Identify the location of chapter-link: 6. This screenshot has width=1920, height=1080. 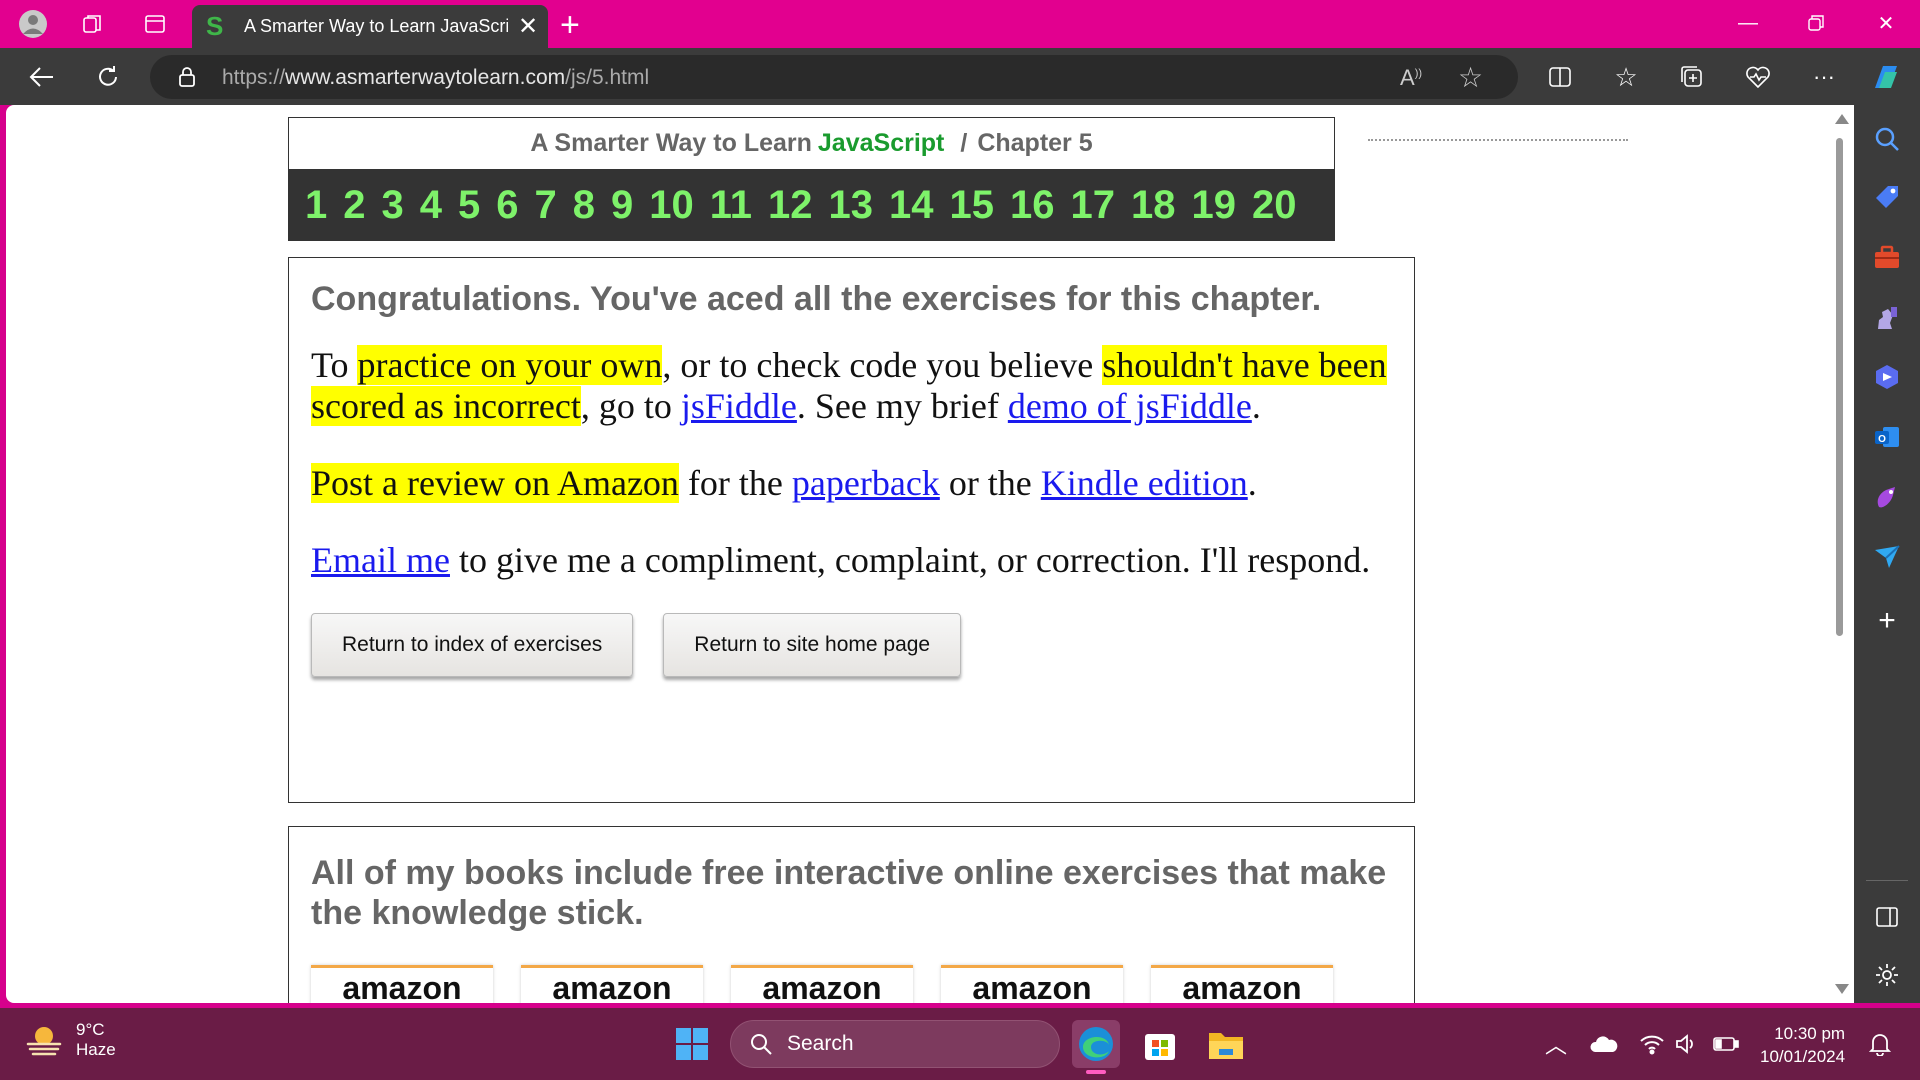
(507, 205).